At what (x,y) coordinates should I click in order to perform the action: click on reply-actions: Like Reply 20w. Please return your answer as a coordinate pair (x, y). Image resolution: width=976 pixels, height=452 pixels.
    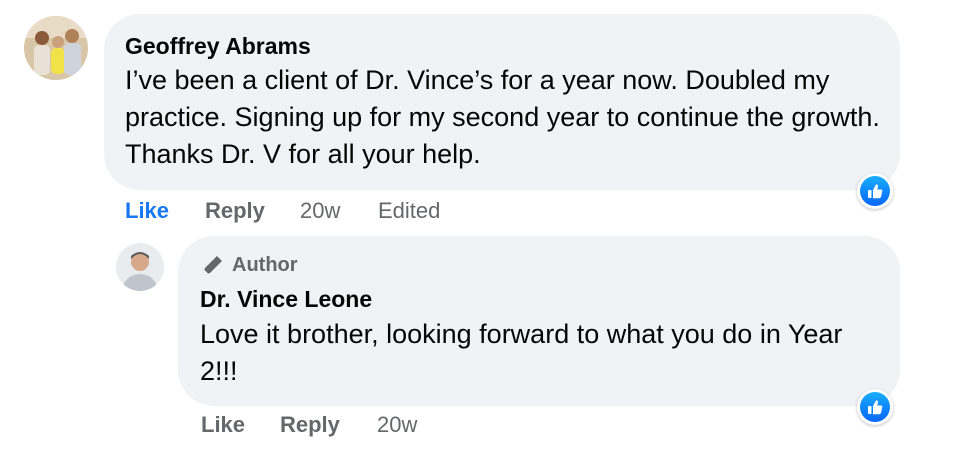
    Looking at the image, I should click on (351, 426).